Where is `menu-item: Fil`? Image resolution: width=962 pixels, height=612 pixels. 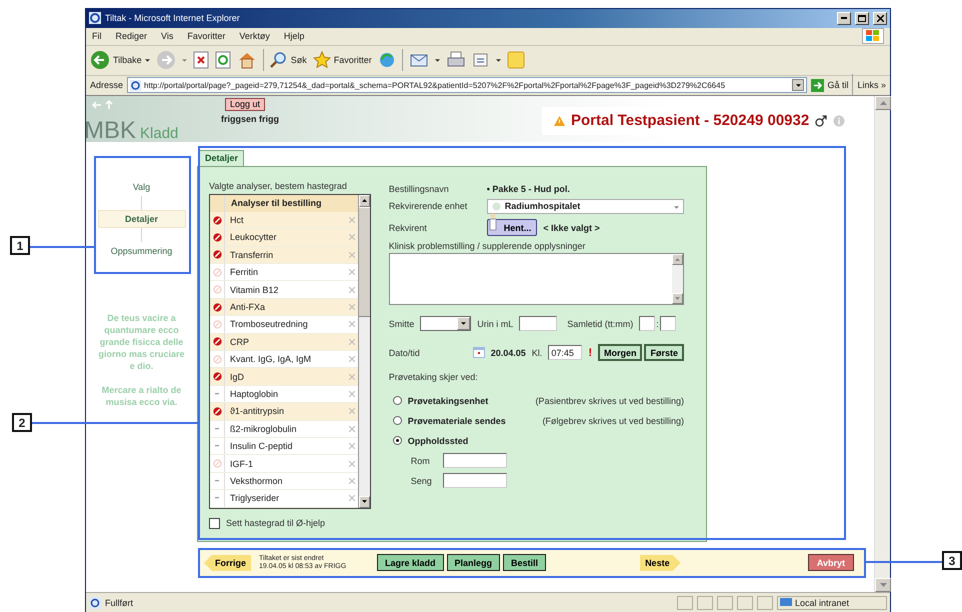
menu-item: Fil is located at coordinates (97, 36).